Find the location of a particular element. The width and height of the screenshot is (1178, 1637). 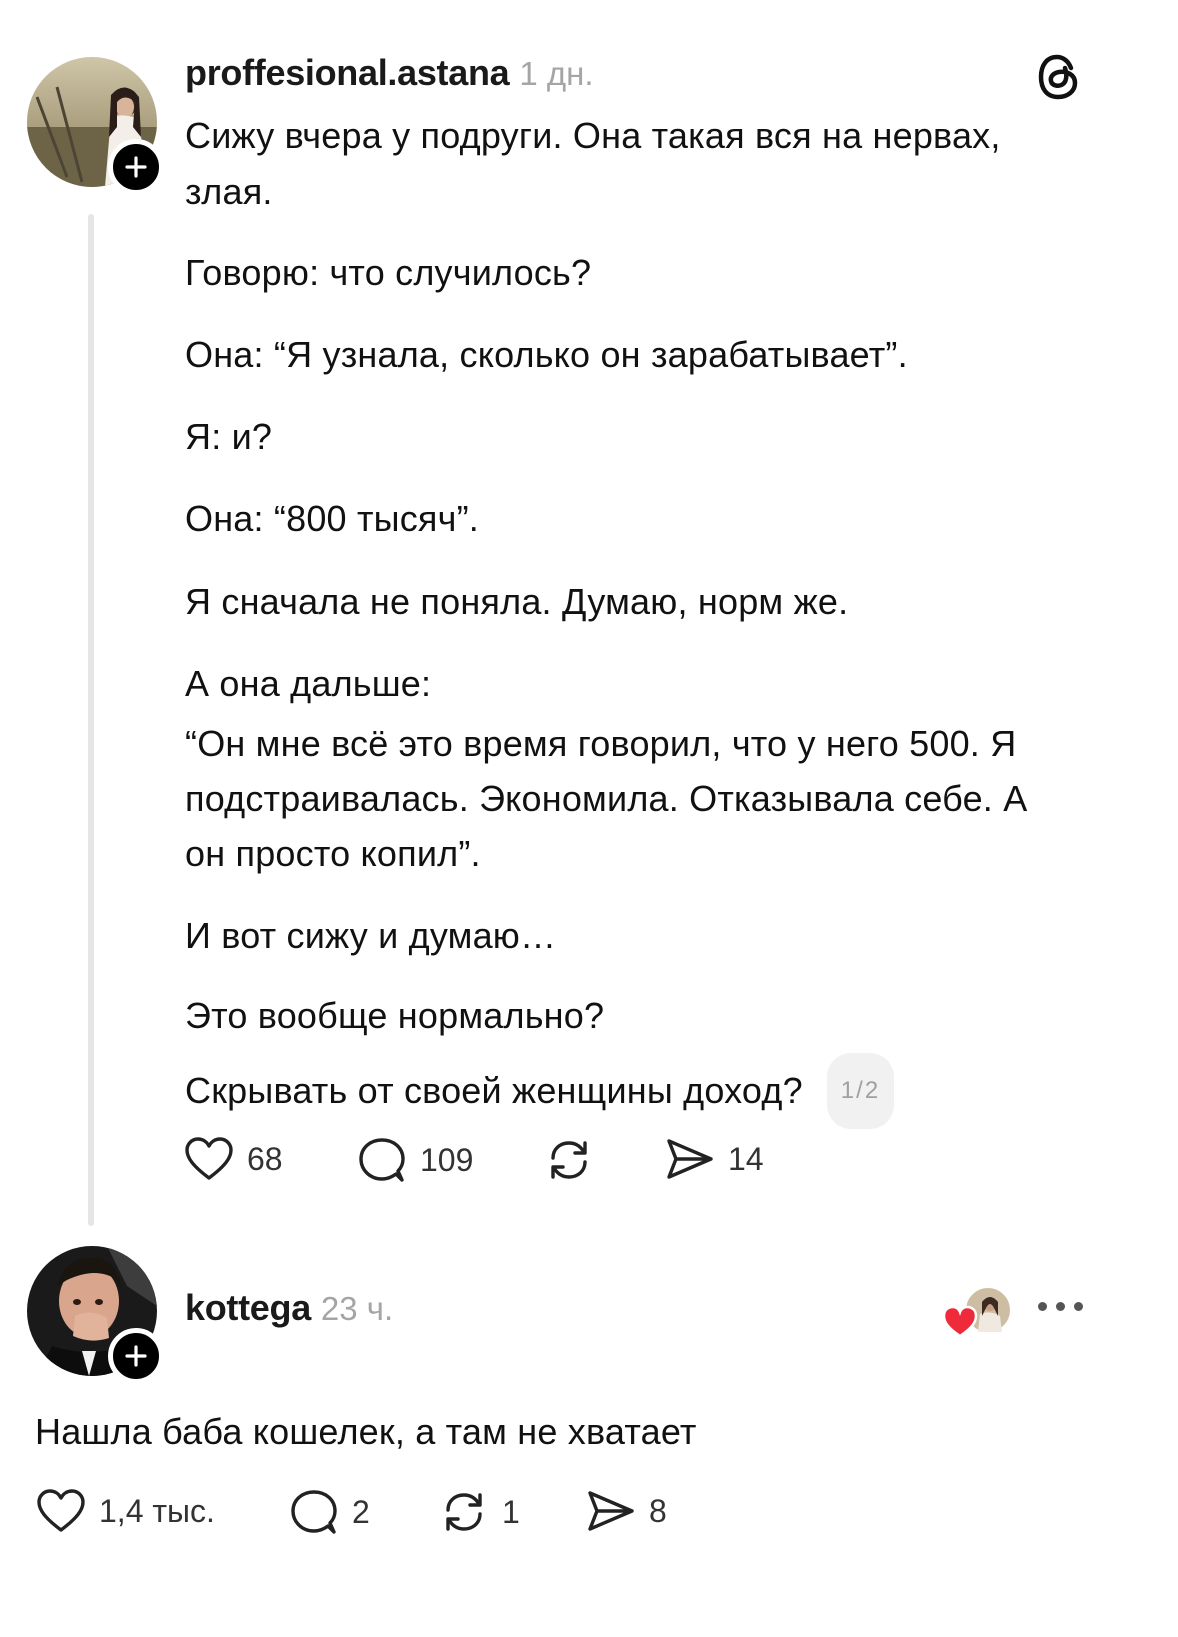

reply-header: kottega 23 ч. is located at coordinates (289, 1310).